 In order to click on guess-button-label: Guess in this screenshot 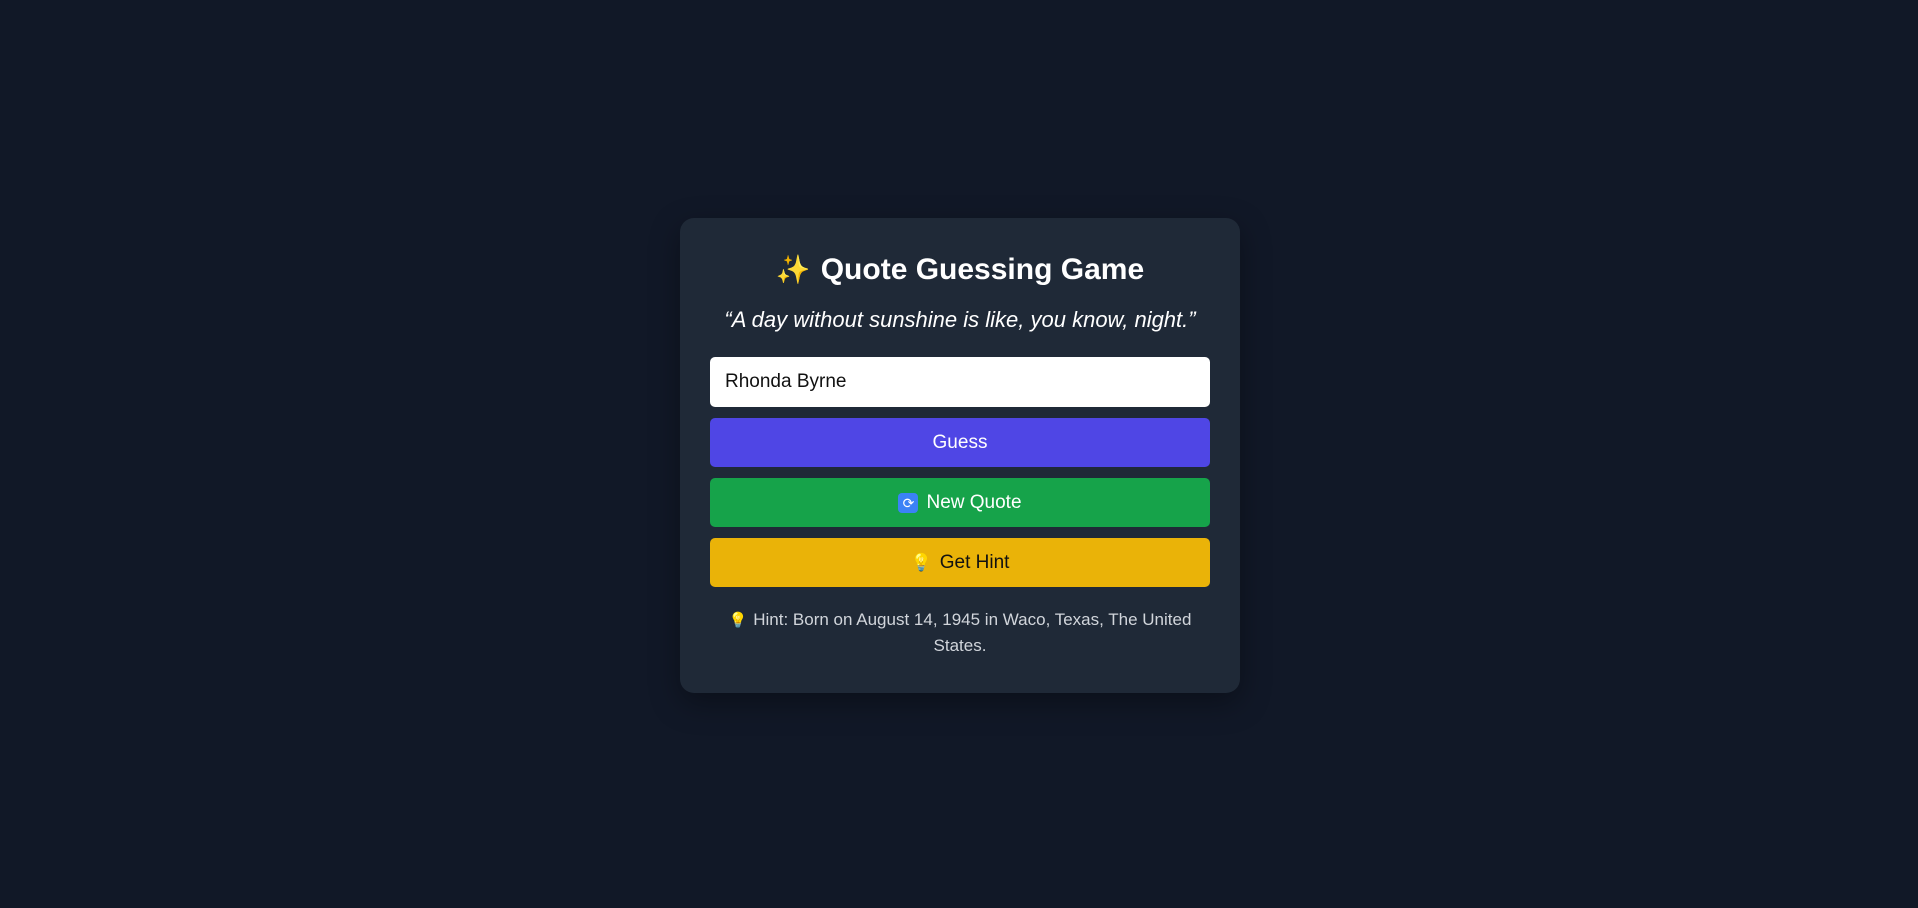, I will do `click(960, 442)`.